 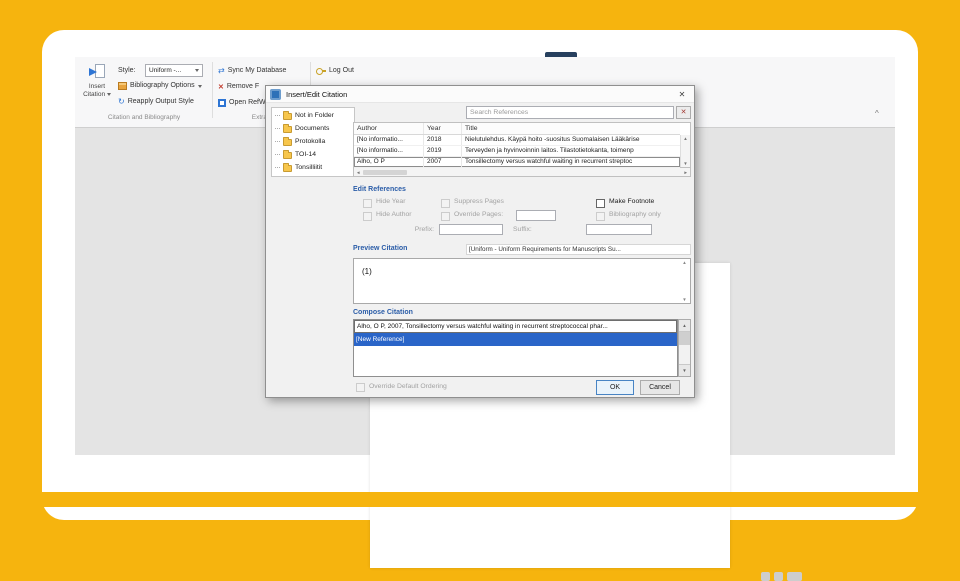 I want to click on table-horizontal-scrollbar: ◄ ►, so click(x=522, y=172).